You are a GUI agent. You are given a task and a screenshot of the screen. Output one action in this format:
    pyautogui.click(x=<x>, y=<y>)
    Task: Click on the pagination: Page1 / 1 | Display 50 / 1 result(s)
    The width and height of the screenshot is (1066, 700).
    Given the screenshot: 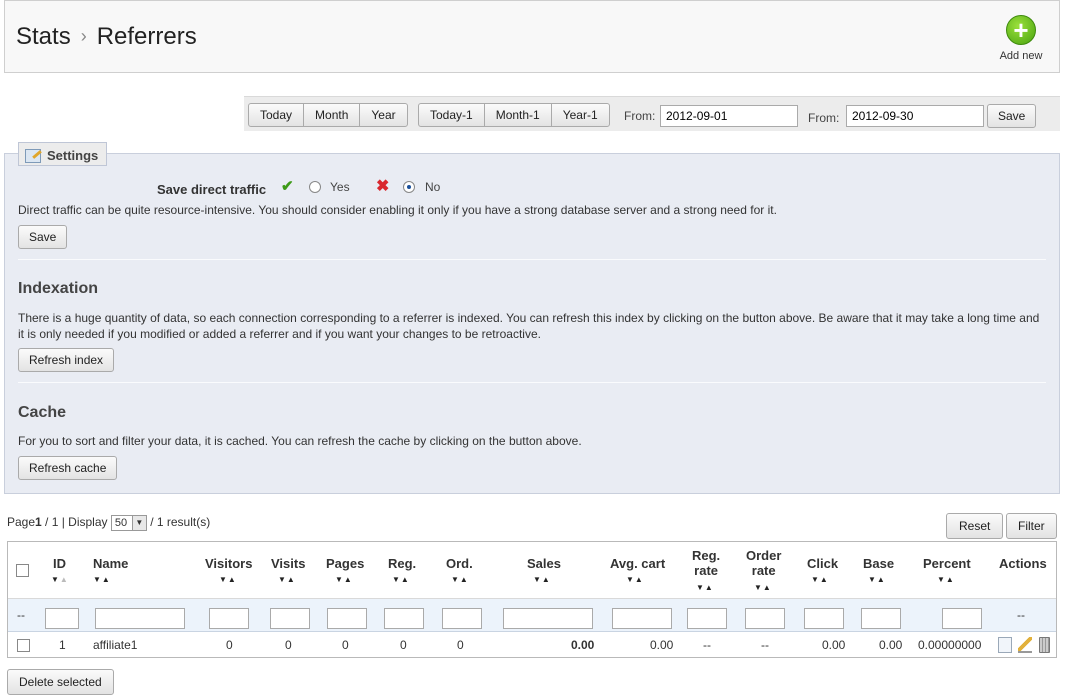 What is the action you would take?
    pyautogui.click(x=108, y=523)
    